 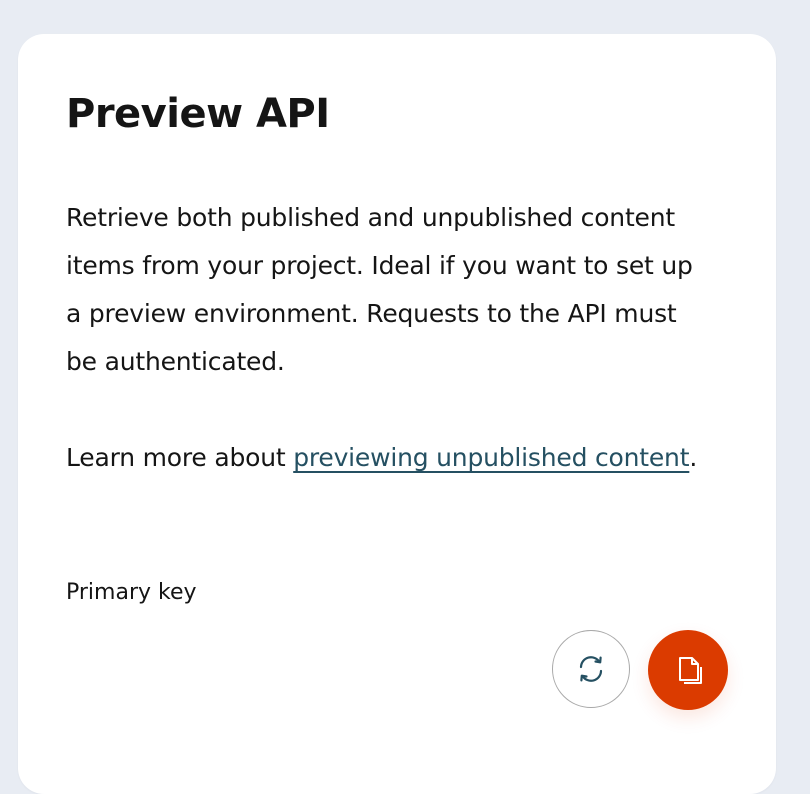 I want to click on learn-more-suffix: ., so click(x=693, y=457).